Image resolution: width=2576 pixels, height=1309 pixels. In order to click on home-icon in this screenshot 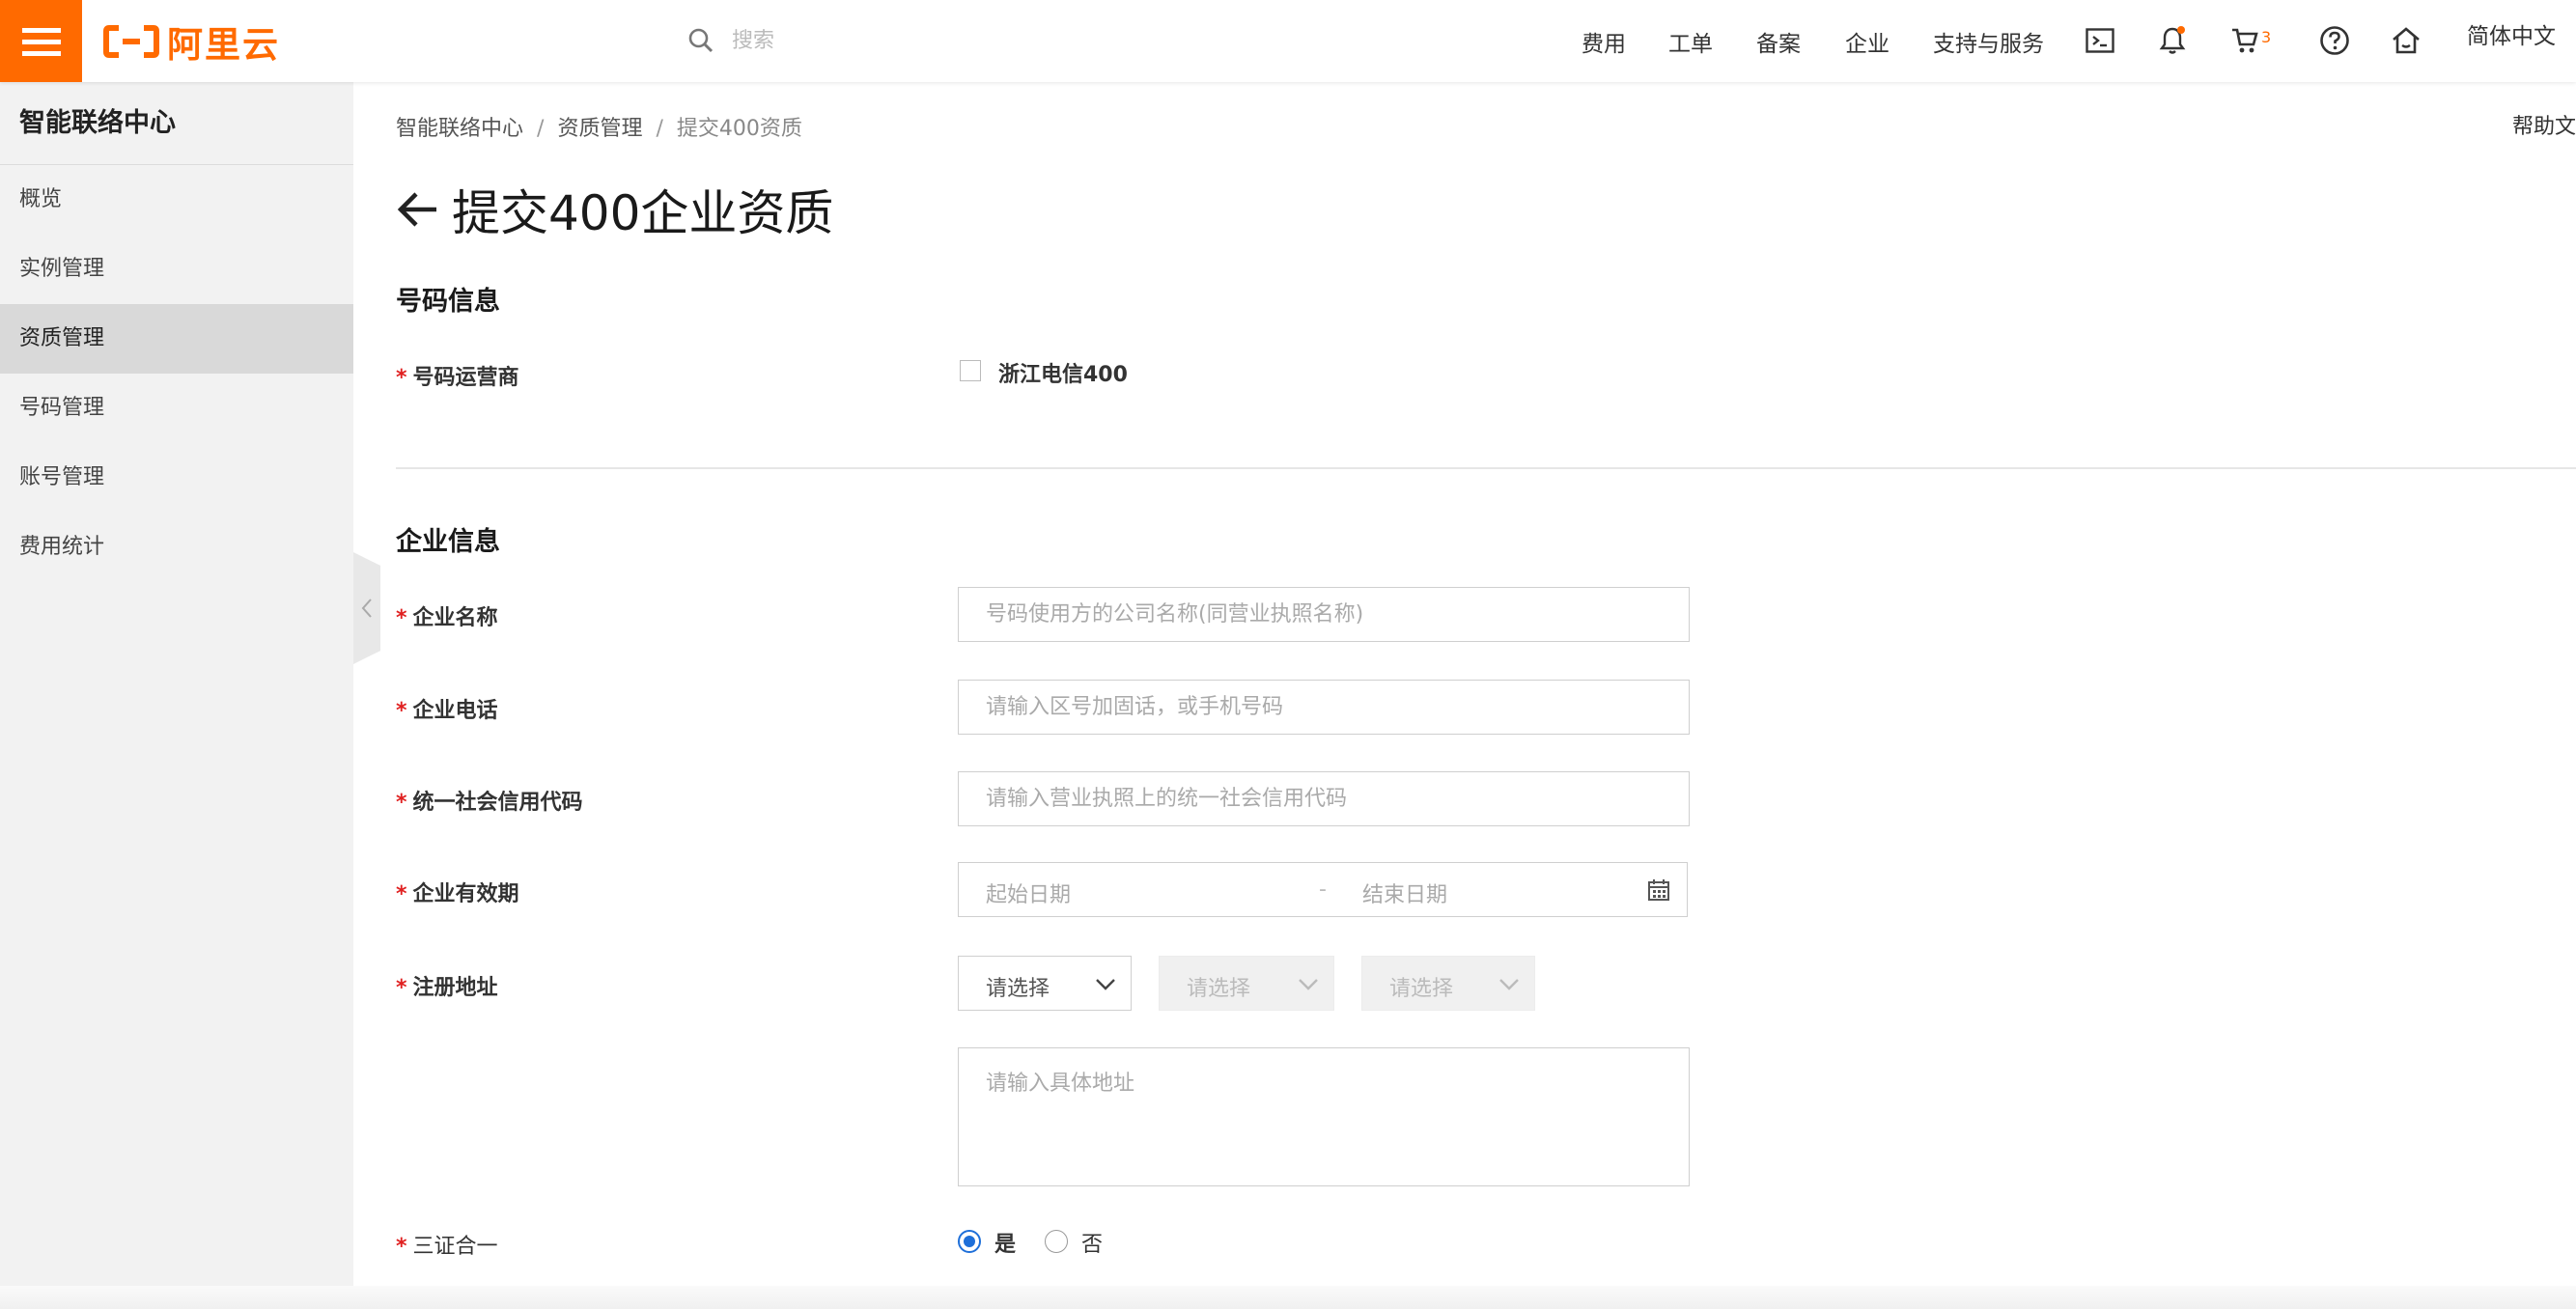, I will do `click(2407, 40)`.